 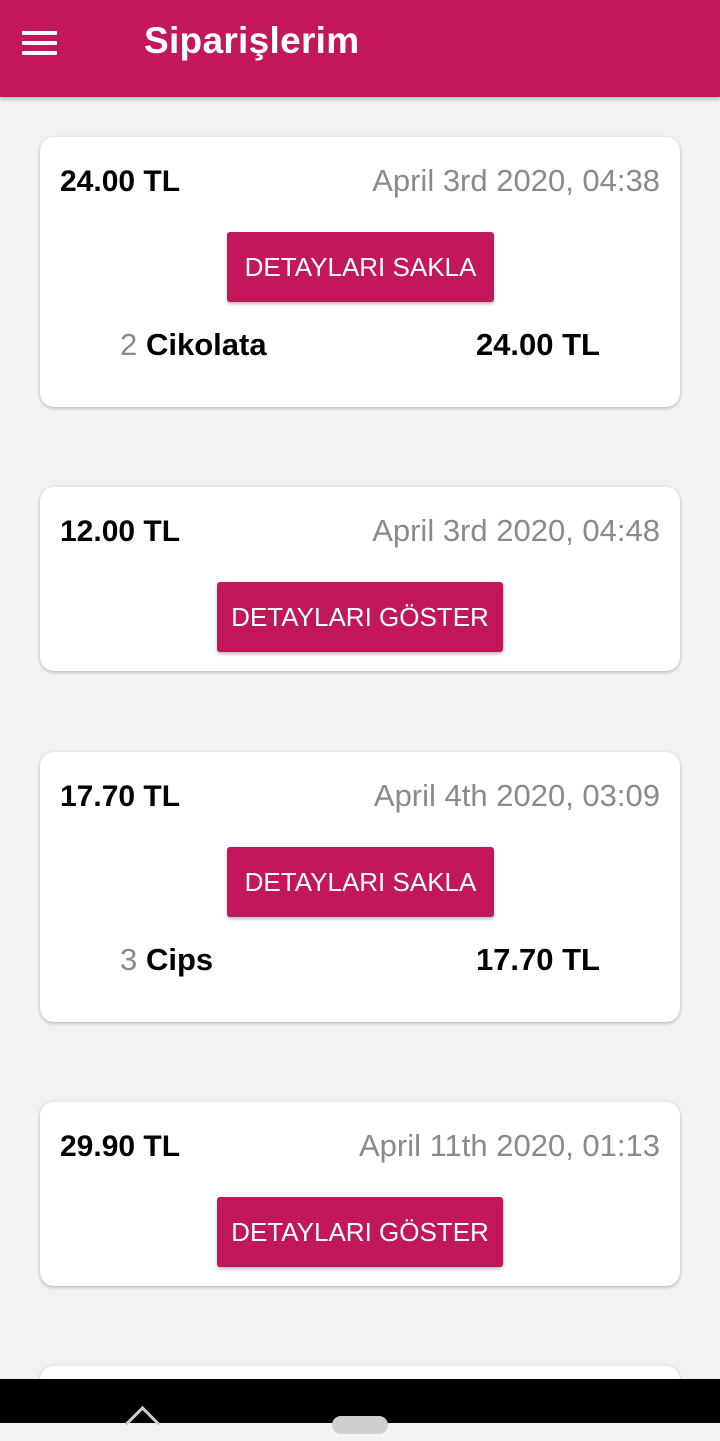 I want to click on system-nav-bar, so click(x=360, y=1410).